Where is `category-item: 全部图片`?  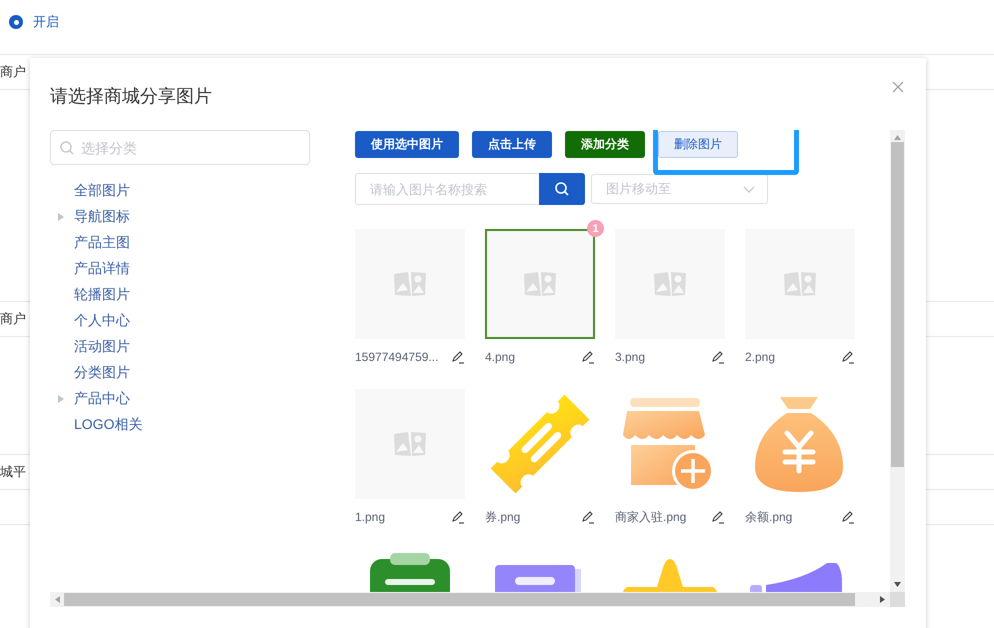 category-item: 全部图片 is located at coordinates (102, 191).